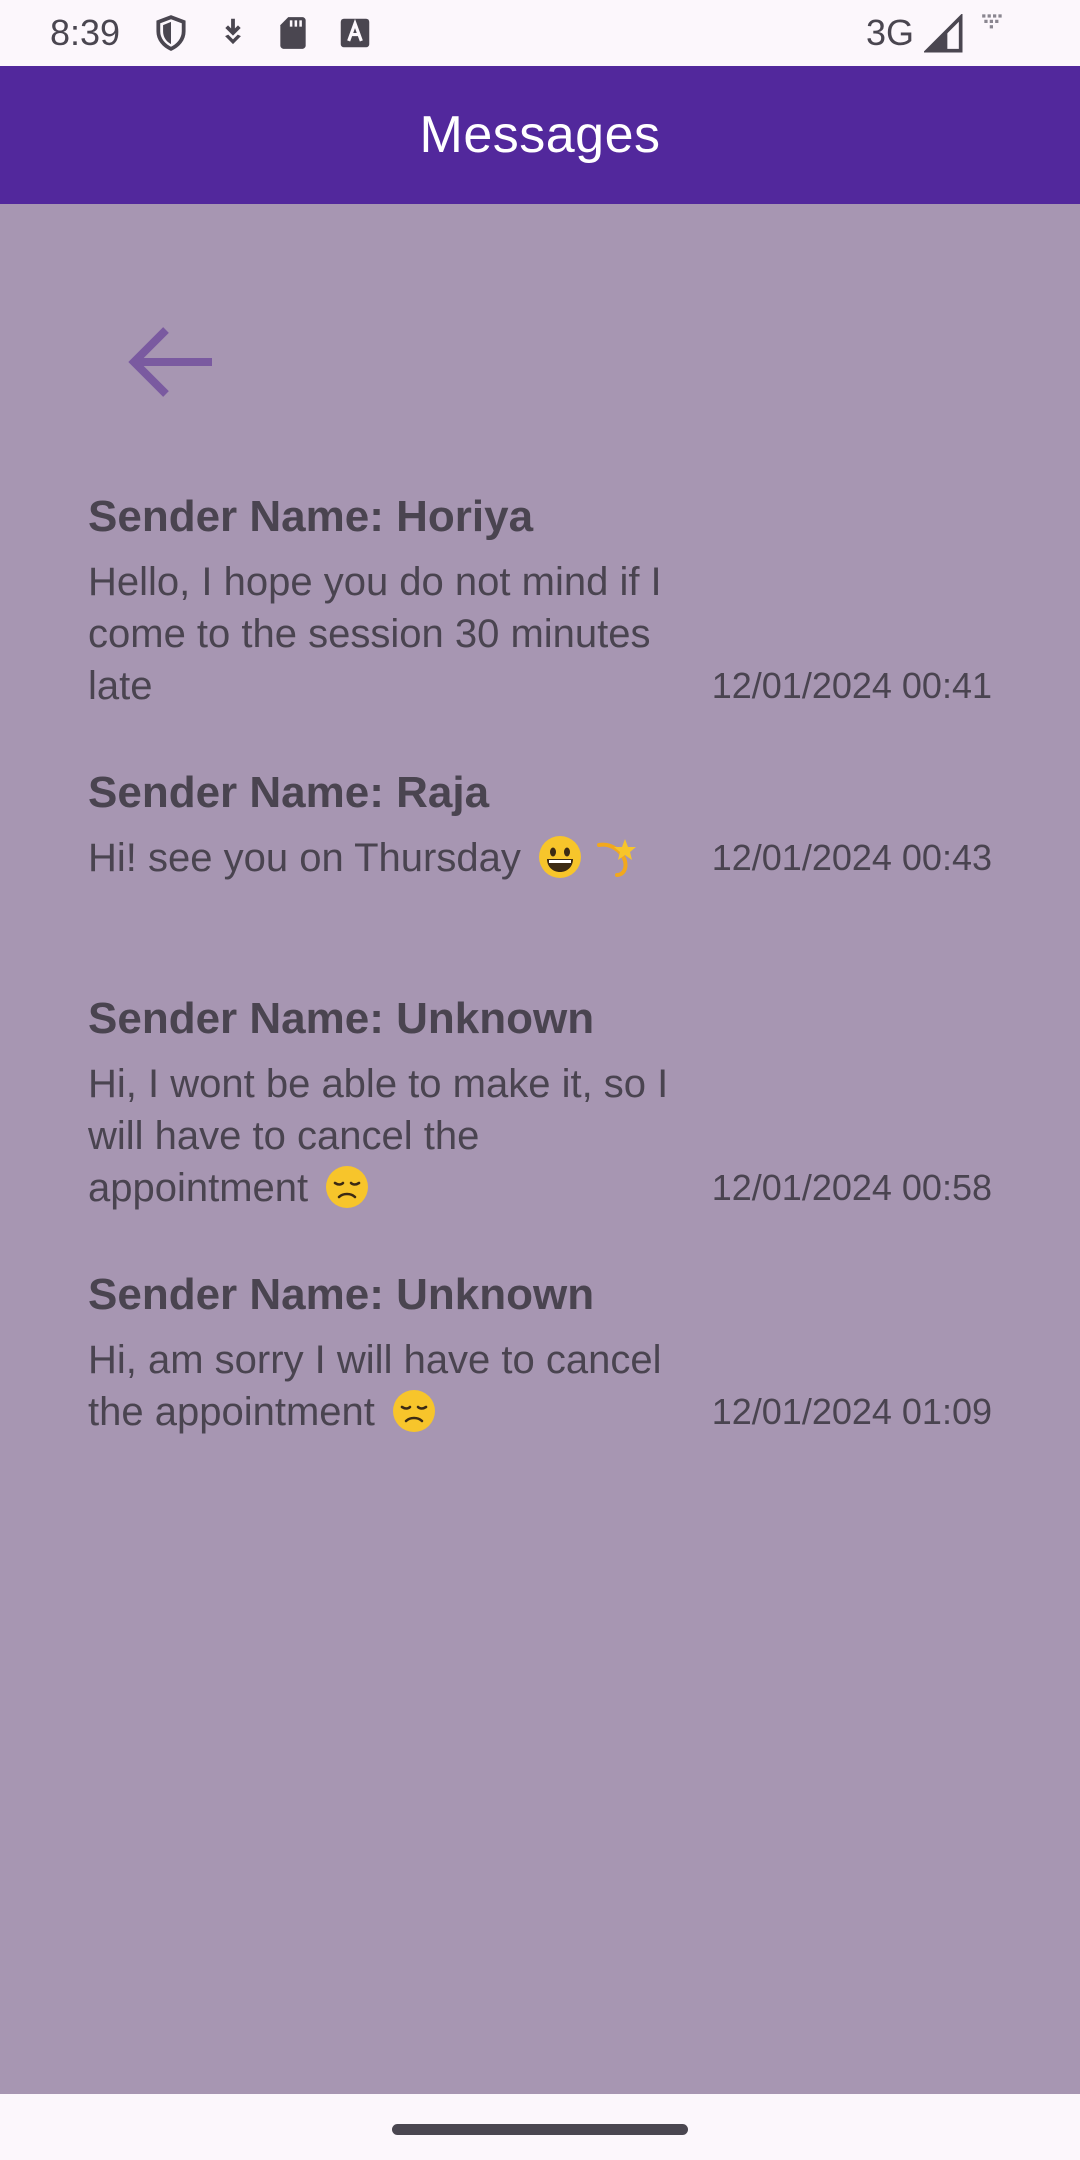  Describe the element at coordinates (943, 33) in the screenshot. I see `signal-icon` at that location.